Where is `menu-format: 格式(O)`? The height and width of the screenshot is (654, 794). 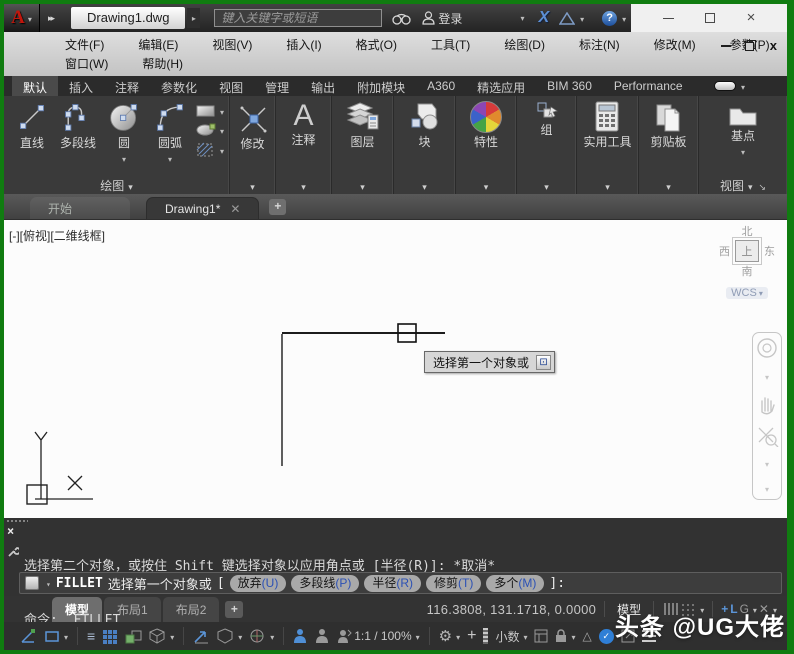 menu-format: 格式(O) is located at coordinates (376, 44).